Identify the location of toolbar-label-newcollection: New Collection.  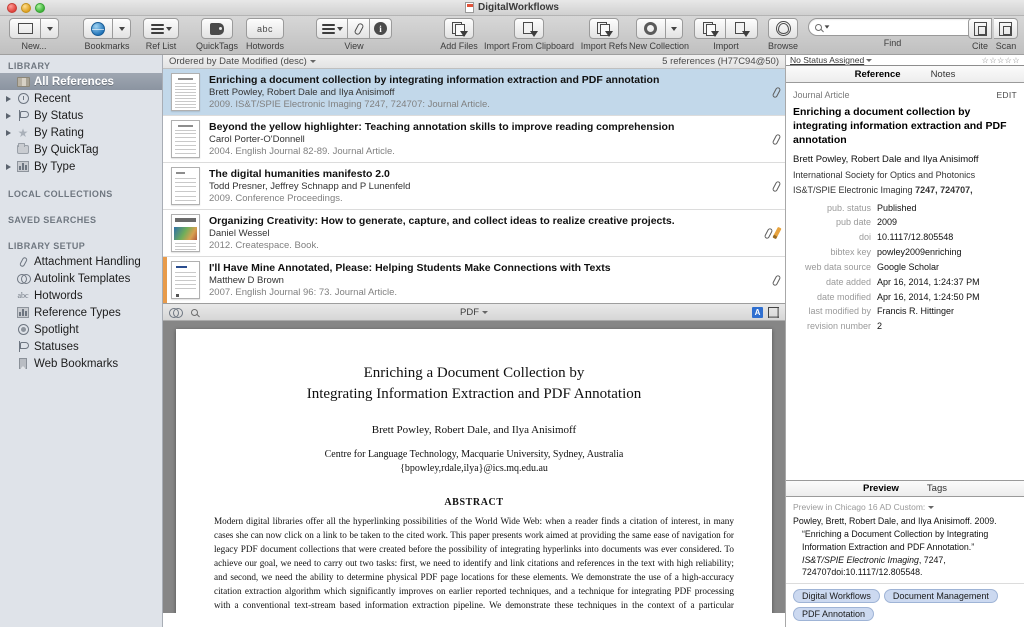
(659, 46).